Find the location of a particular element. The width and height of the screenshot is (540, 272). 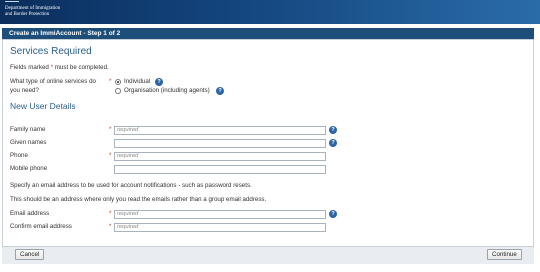

mobile-phone-input is located at coordinates (220, 169).